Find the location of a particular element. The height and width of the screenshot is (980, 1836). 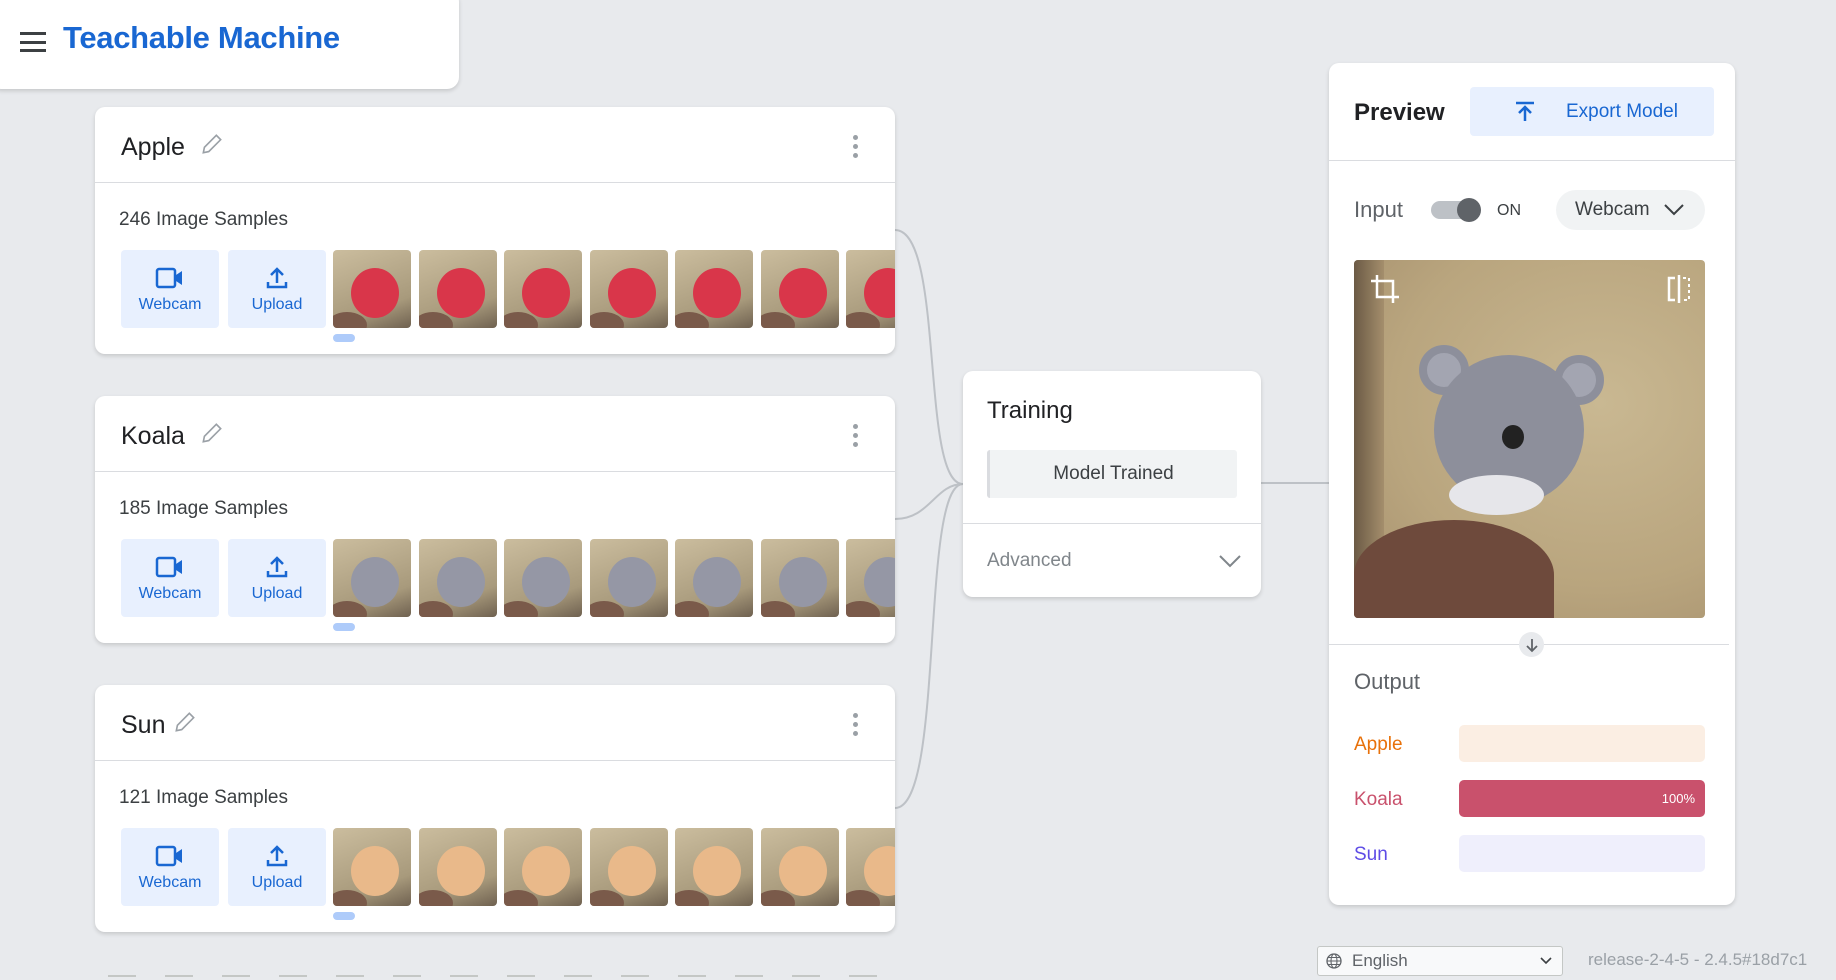

language-select: English is located at coordinates (1440, 961).